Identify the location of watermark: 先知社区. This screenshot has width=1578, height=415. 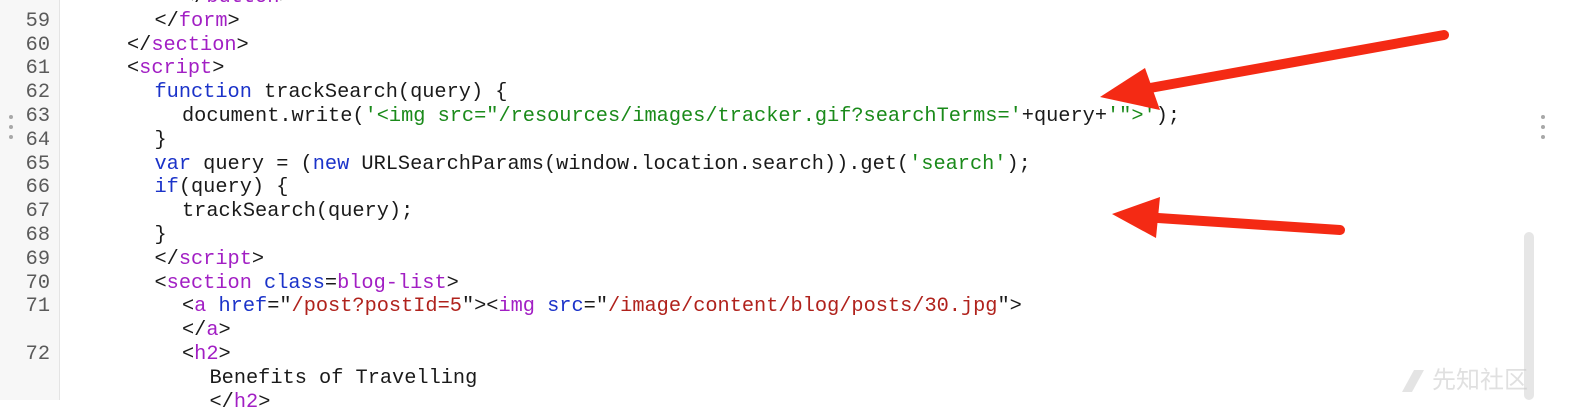
(1464, 377).